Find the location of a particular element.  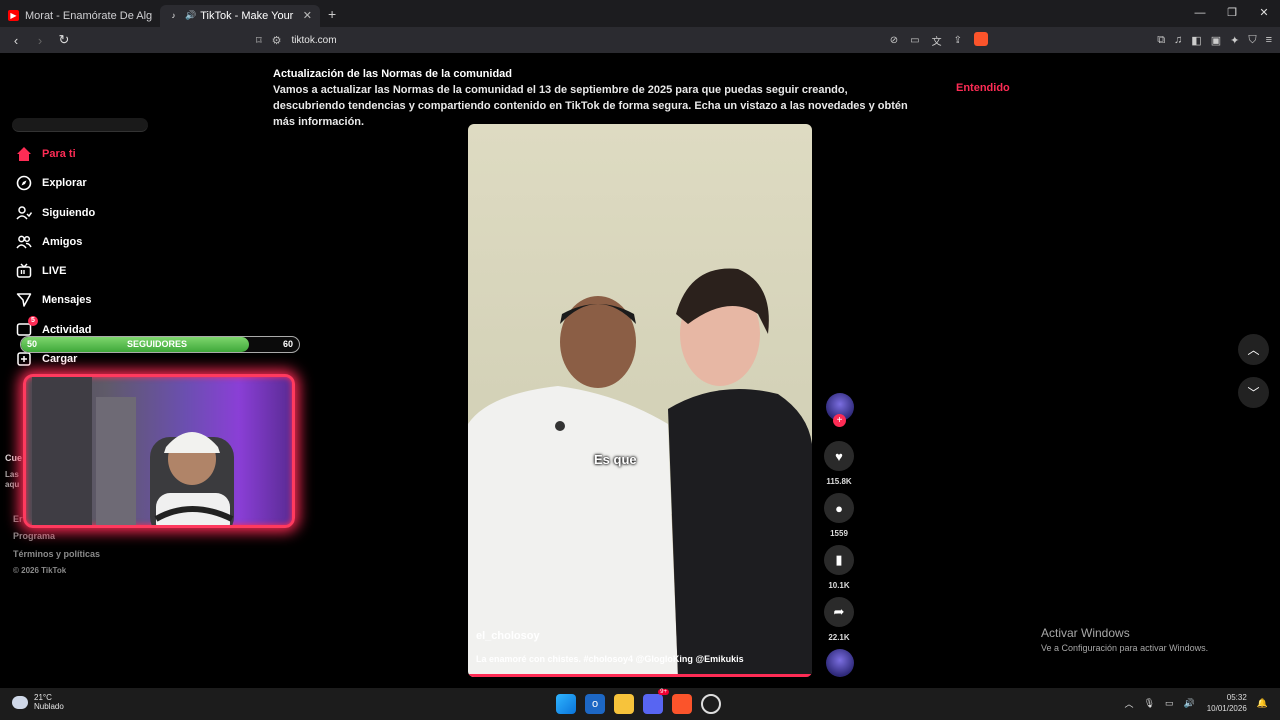

video-author: el_cholosoy is located at coordinates (508, 636).